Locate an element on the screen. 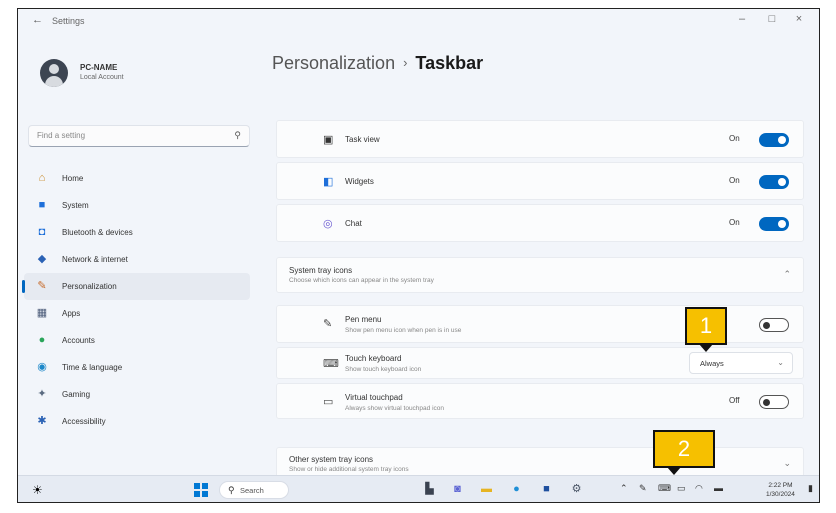  virtual-touchpad-subtitle: Always show virtual touchpad icon is located at coordinates (394, 408).